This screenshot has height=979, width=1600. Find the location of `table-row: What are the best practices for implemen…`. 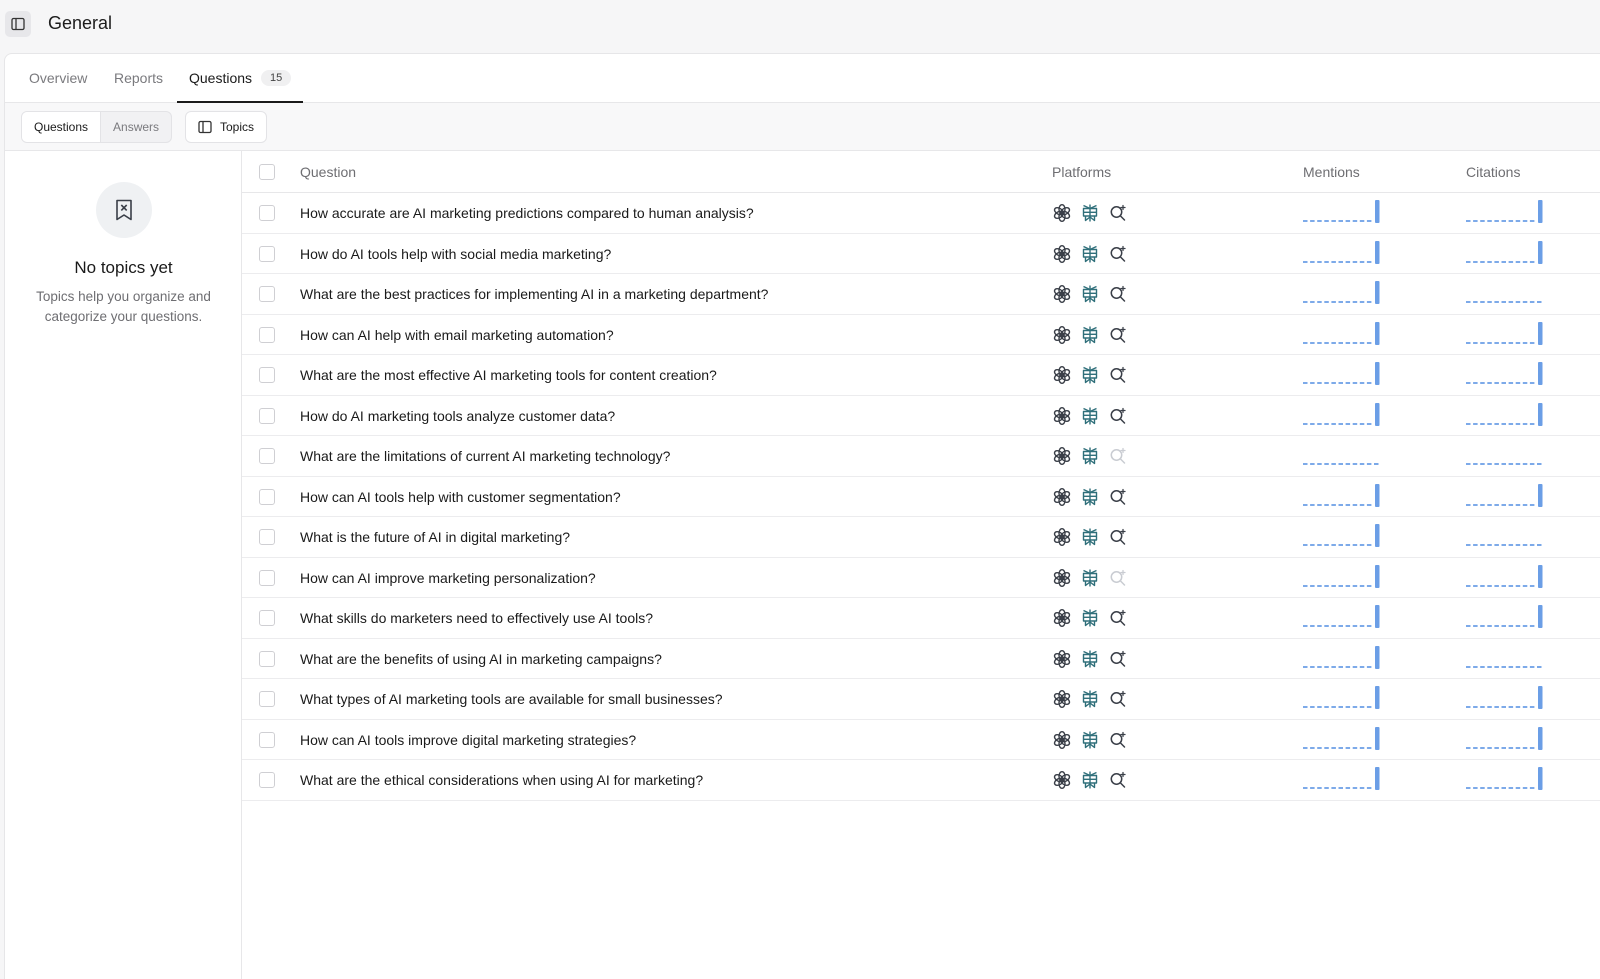

table-row: What are the best practices for implemen… is located at coordinates (921, 294).